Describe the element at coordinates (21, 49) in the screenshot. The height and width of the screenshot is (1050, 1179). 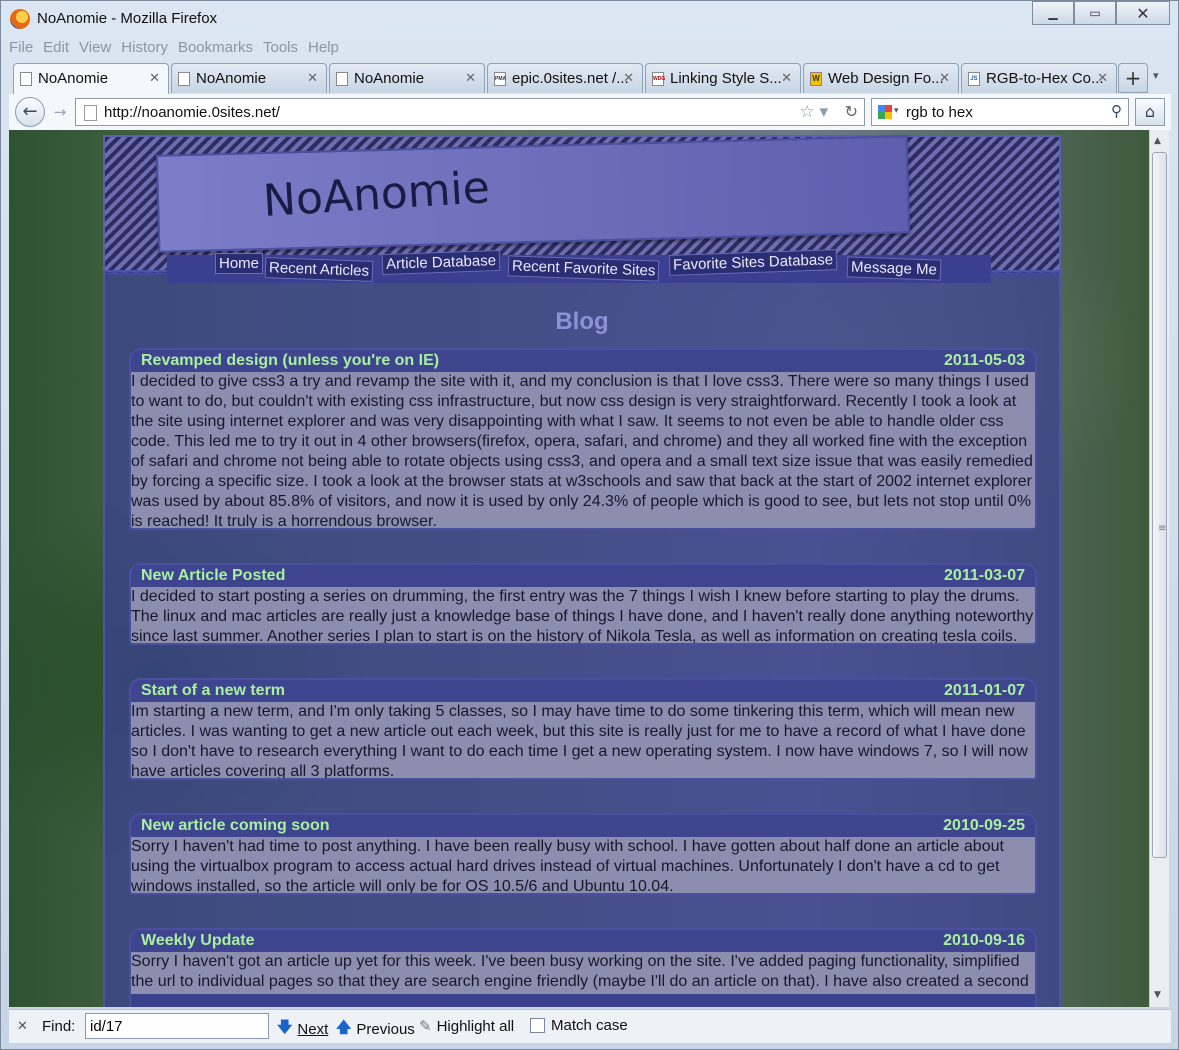
I see `menu-file: File` at that location.